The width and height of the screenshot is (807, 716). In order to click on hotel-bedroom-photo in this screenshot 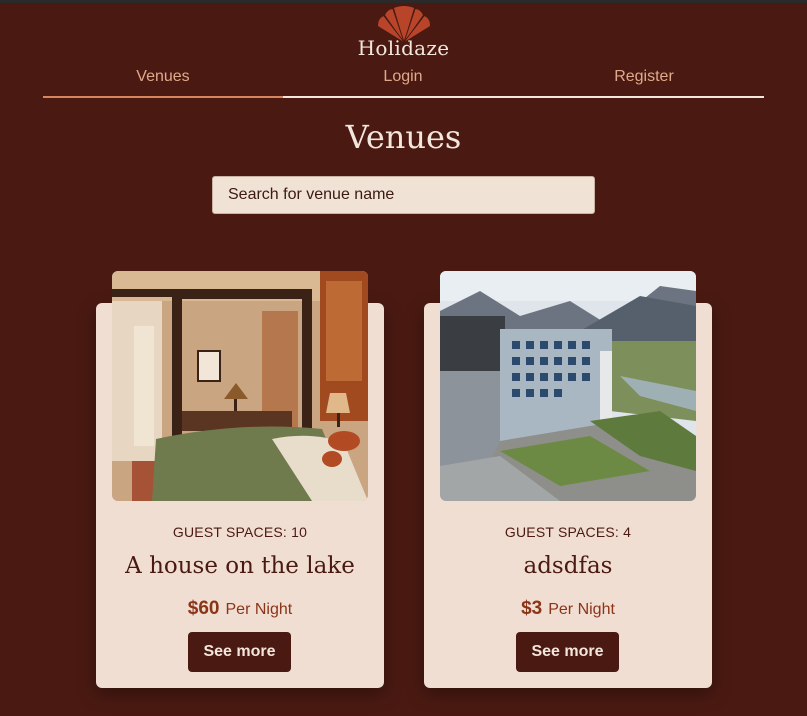, I will do `click(240, 386)`.